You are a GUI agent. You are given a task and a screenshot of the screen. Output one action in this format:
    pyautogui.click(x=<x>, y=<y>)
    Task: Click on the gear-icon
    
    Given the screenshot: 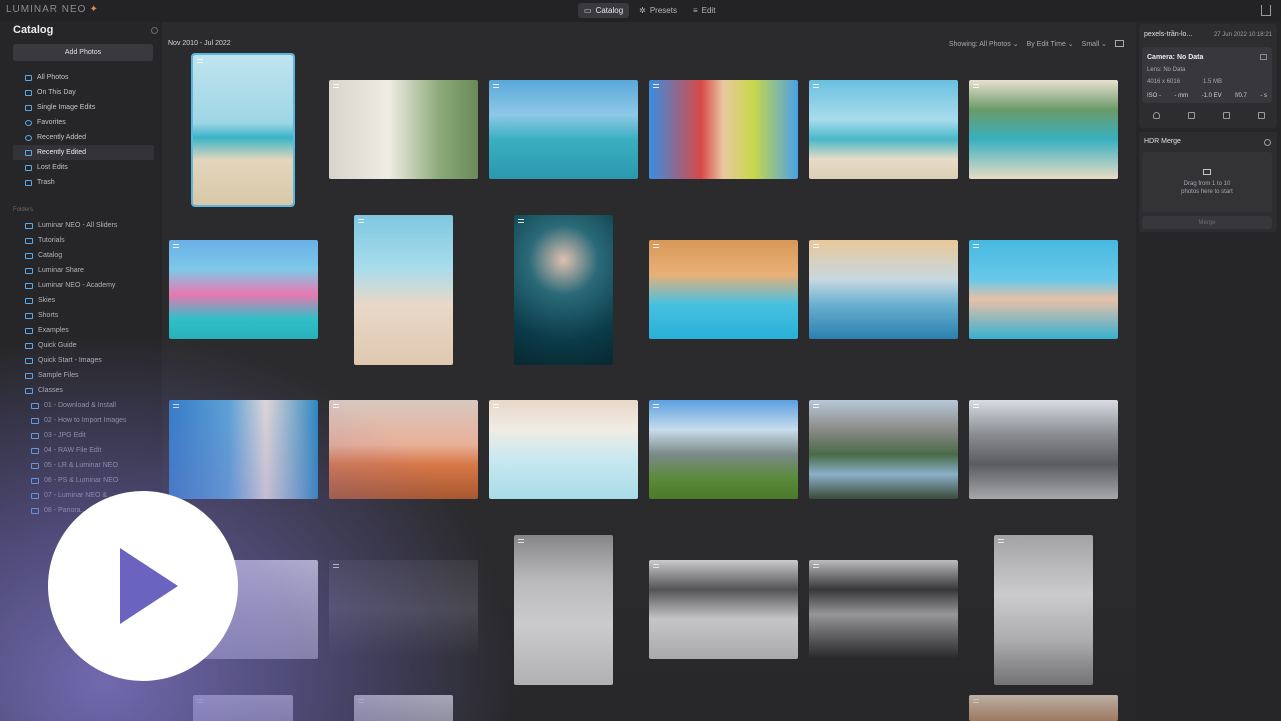 What is the action you would take?
    pyautogui.click(x=1267, y=142)
    